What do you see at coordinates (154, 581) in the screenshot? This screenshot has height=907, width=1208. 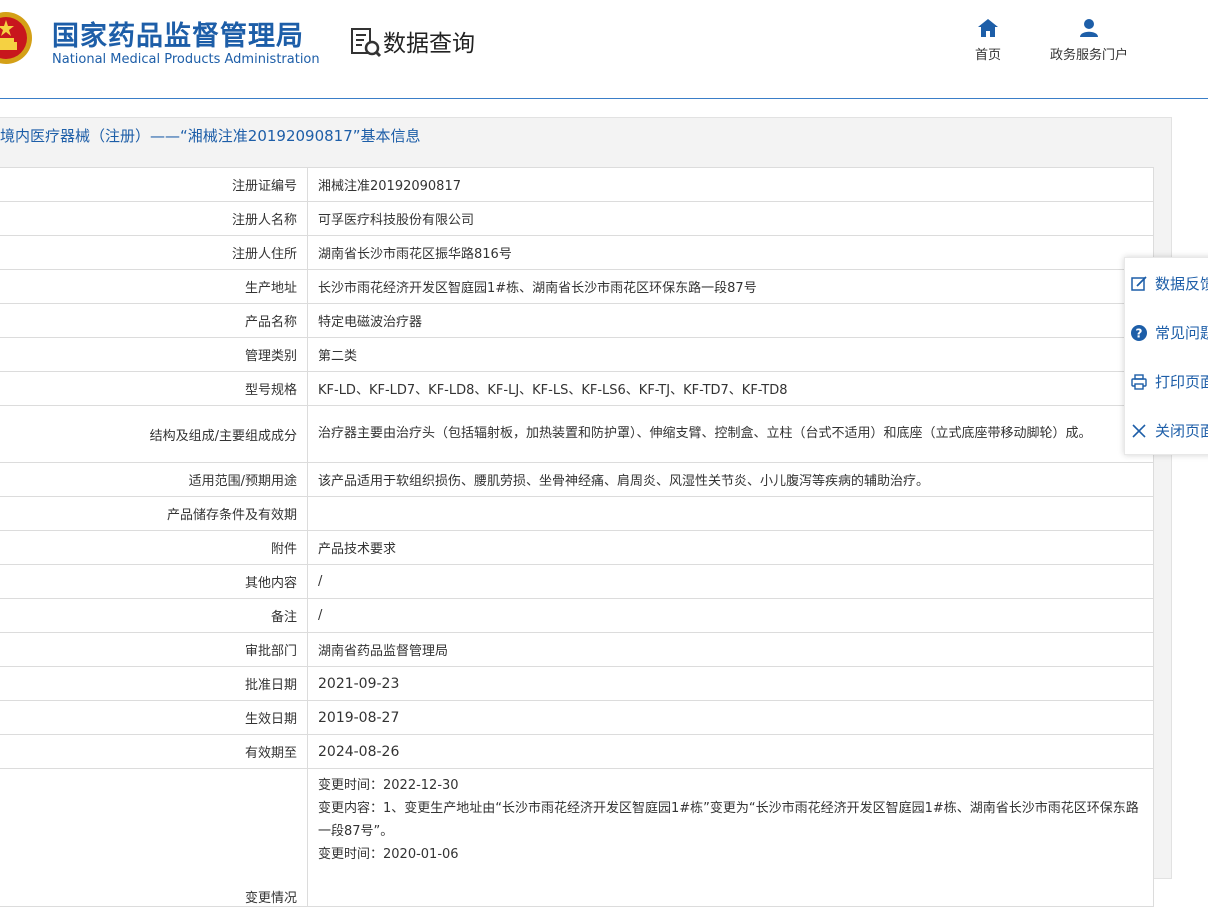 I see `field-label: 其他内容` at bounding box center [154, 581].